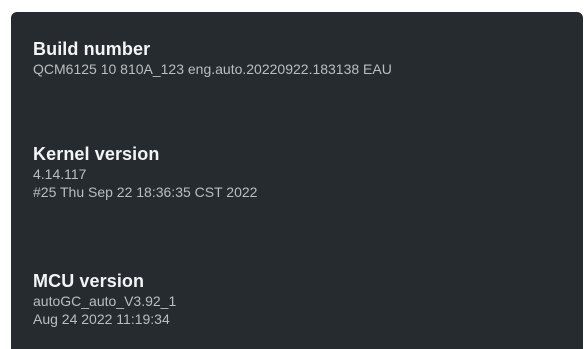 This screenshot has height=349, width=584. What do you see at coordinates (105, 301) in the screenshot?
I see `mcu-version-number: autoGC_auto_V3.92_1` at bounding box center [105, 301].